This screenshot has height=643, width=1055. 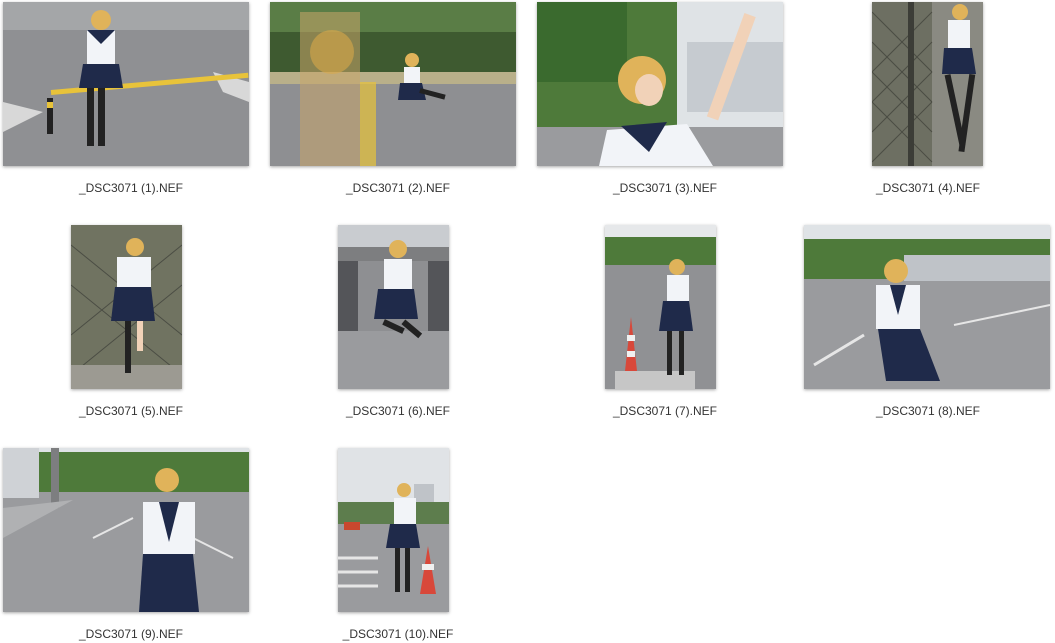 I want to click on file-item-3: _DSC3071 (3).NEF, so click(x=665, y=98).